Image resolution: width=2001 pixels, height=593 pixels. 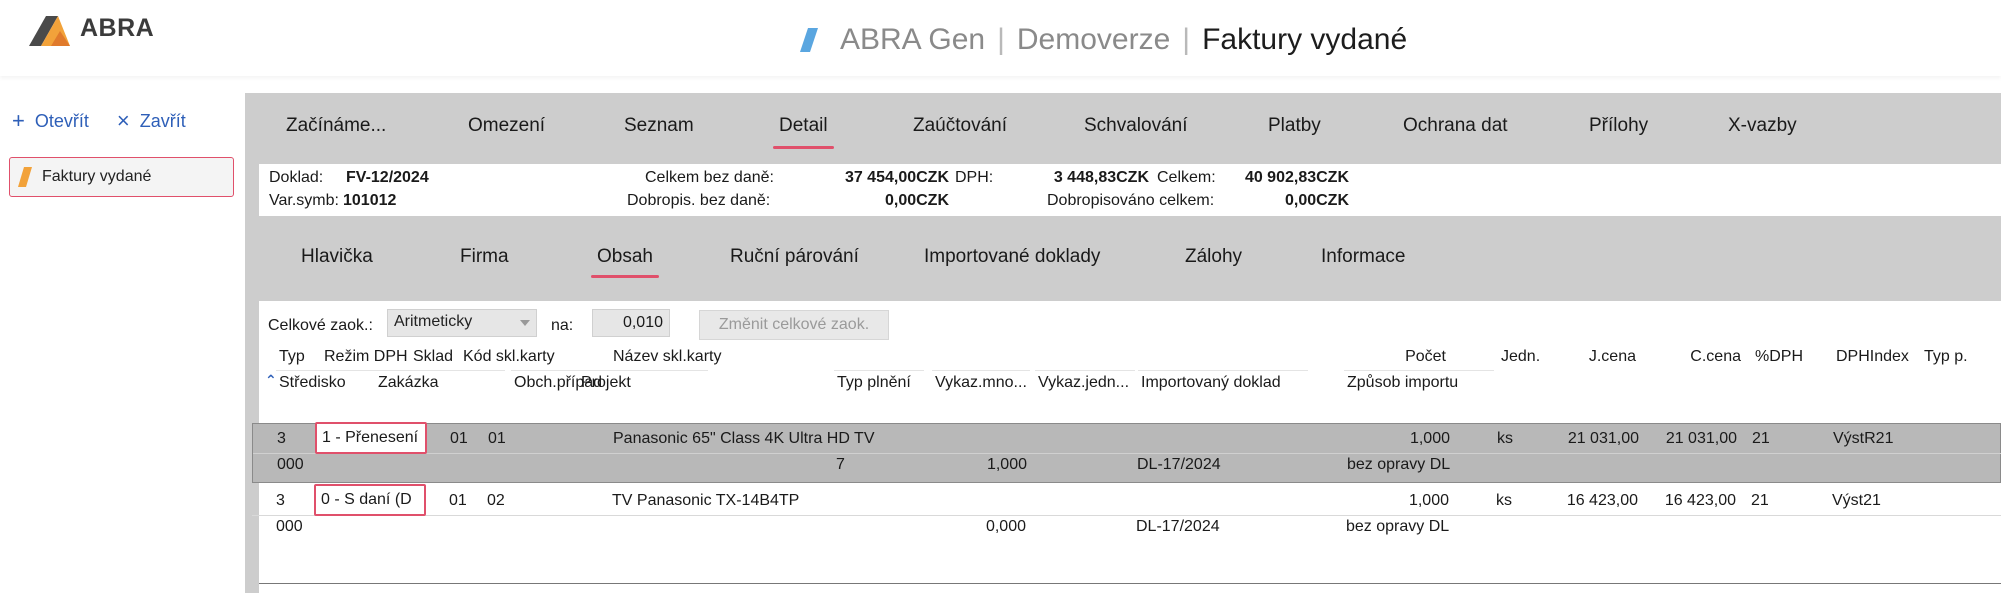 I want to click on cell-rezim-dph: 1 - Přenesení, so click(x=370, y=437).